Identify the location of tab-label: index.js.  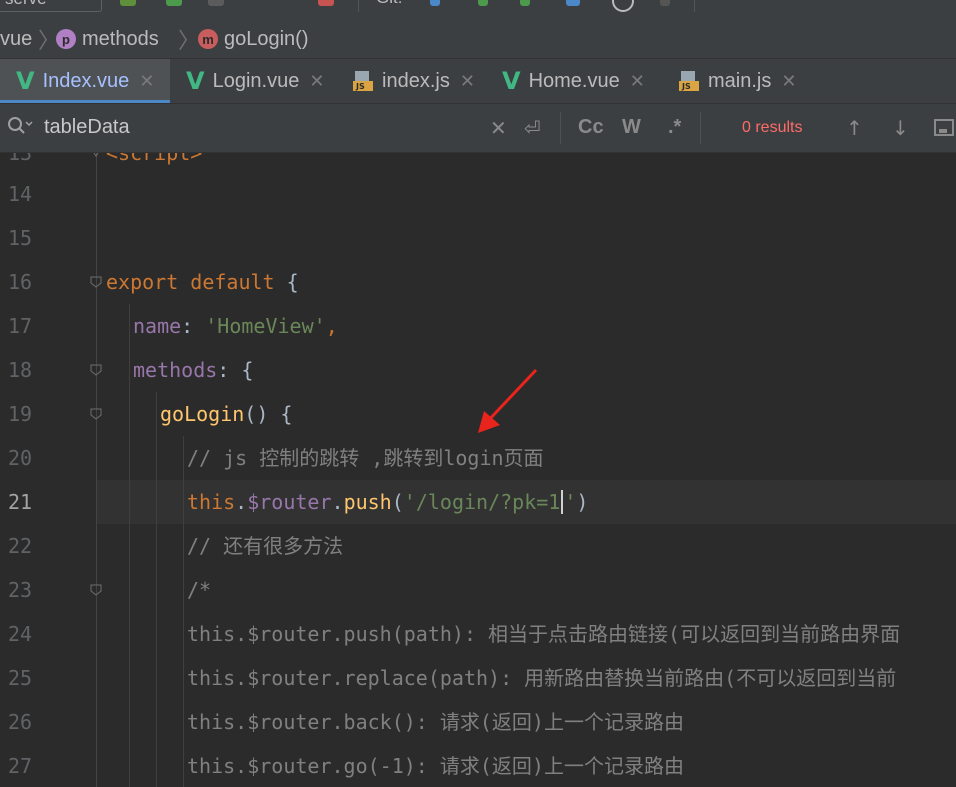
(416, 80).